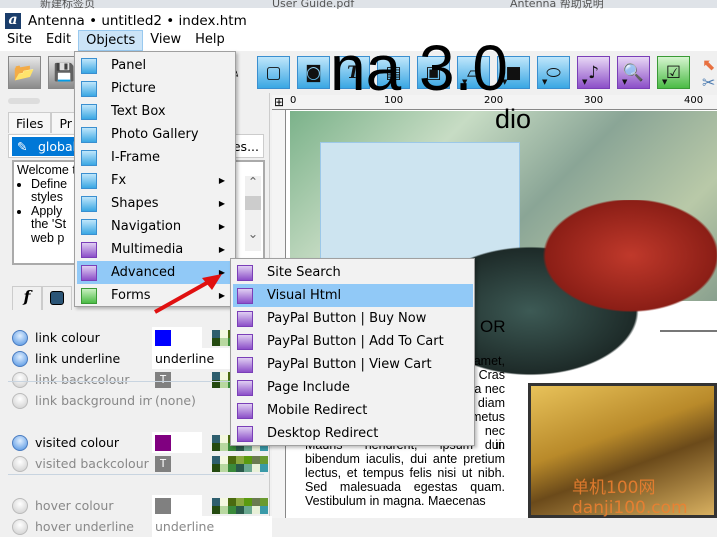  Describe the element at coordinates (353, 295) in the screenshot. I see `menu-item-visual-html: Visual Html` at that location.